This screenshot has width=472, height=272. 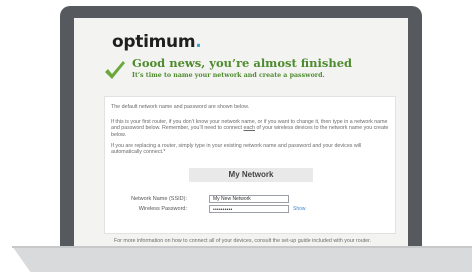 I want to click on laptop-base-edge, so click(x=242, y=247).